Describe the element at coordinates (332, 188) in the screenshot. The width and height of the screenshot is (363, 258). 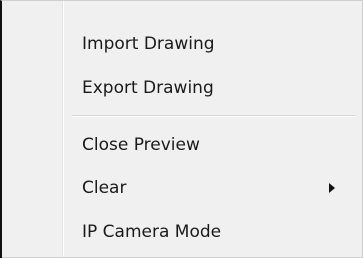
I see `chevron-right-icon` at that location.